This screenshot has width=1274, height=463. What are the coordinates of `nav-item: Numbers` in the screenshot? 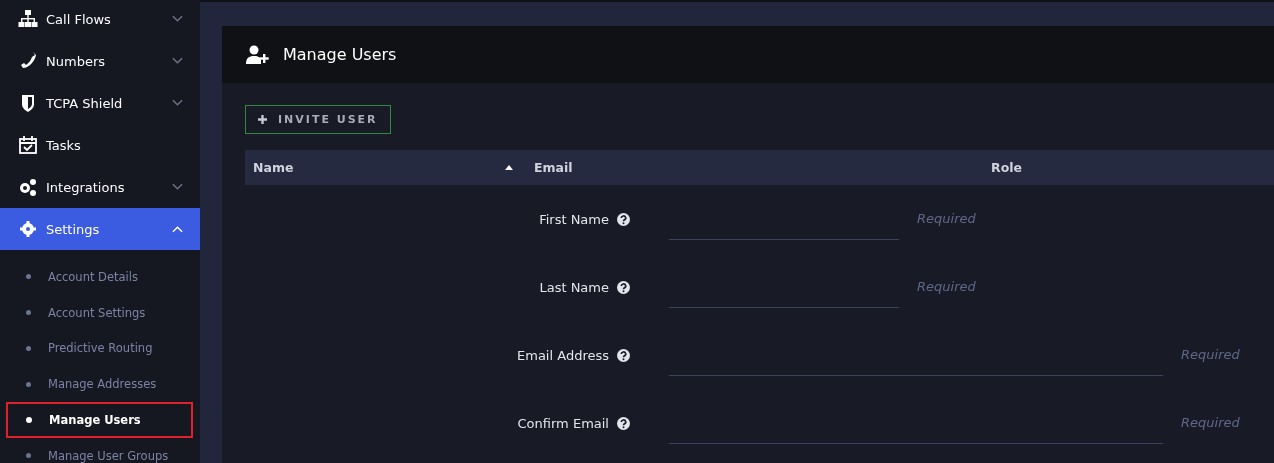 It's located at (100, 61).